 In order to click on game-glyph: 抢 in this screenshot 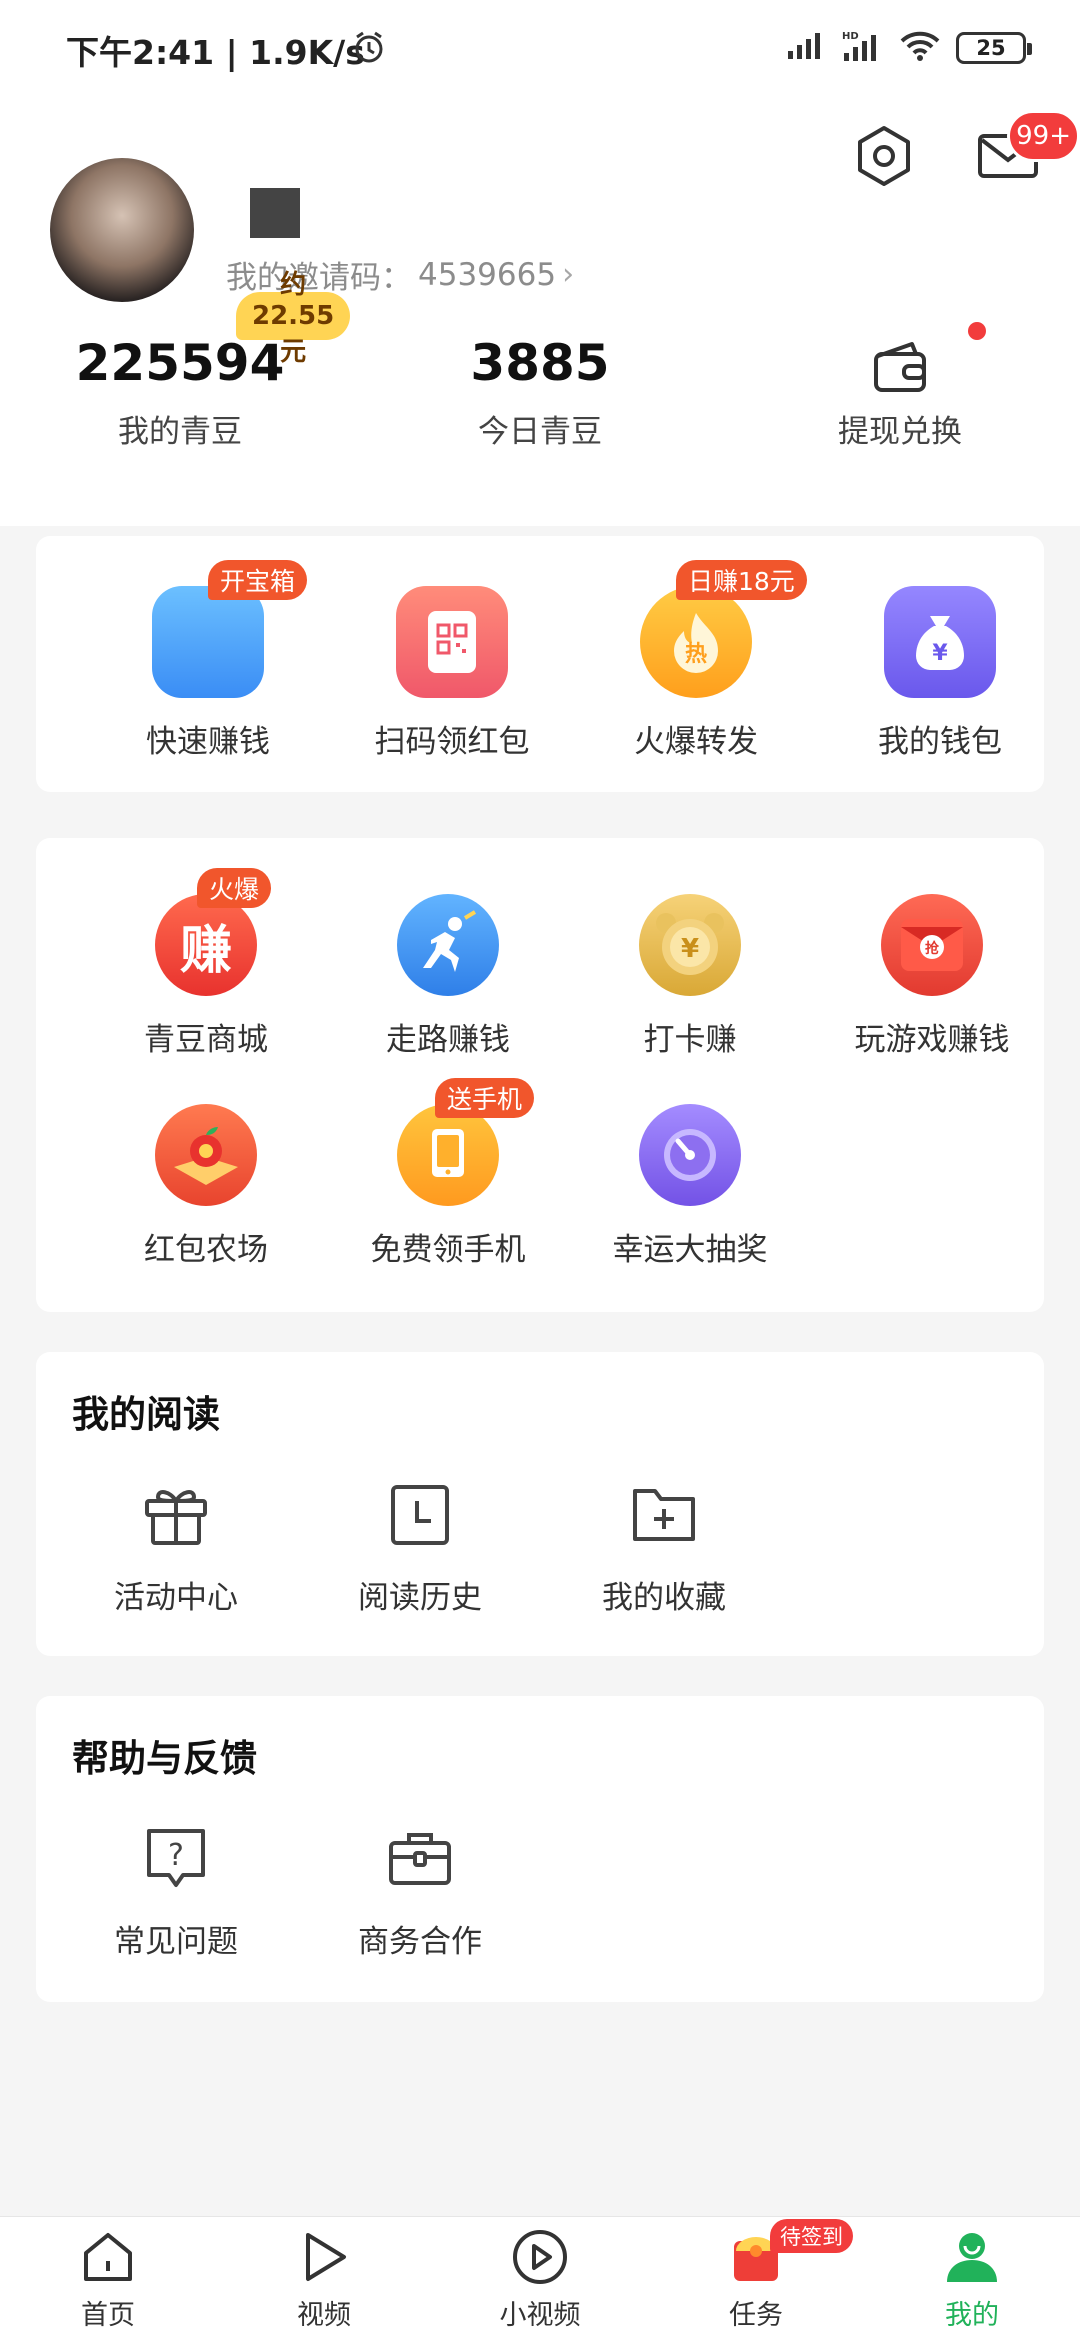, I will do `click(932, 948)`.